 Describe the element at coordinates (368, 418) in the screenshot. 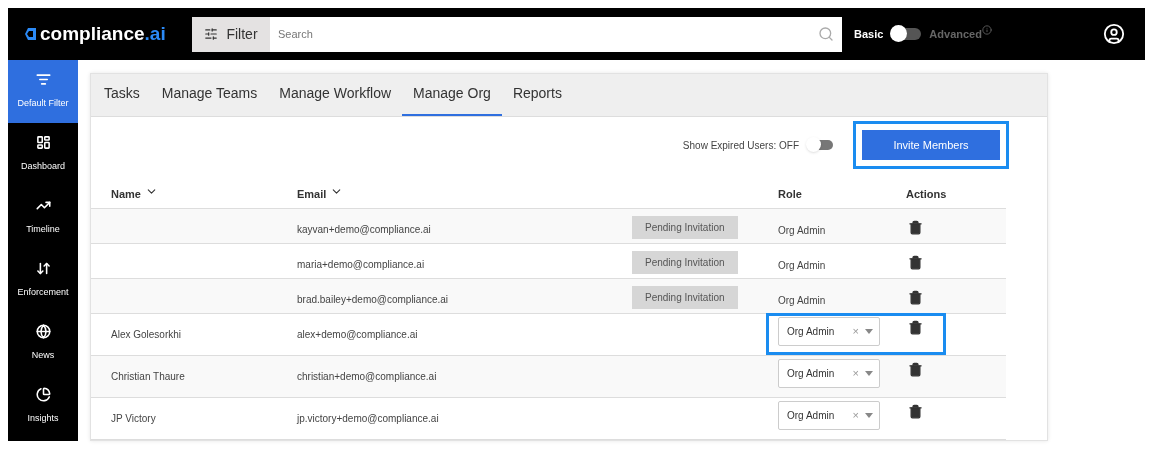

I see `email-text: jp.victory+demo@compliance.ai` at that location.